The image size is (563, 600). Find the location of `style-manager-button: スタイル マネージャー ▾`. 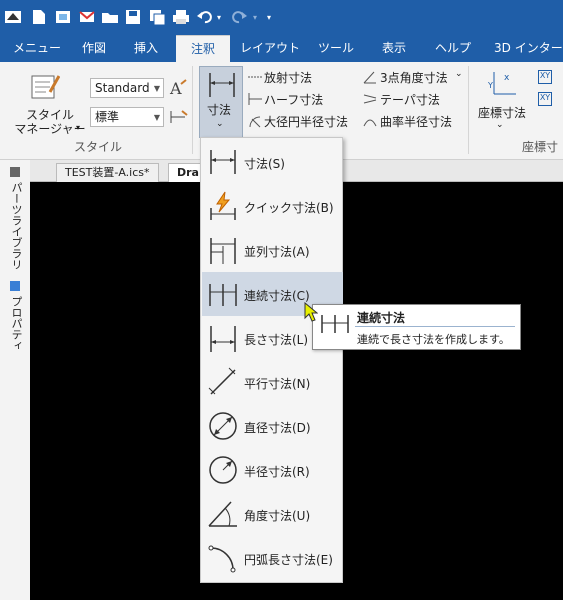

style-manager-button: スタイル マネージャー ▾ is located at coordinates (50, 102).